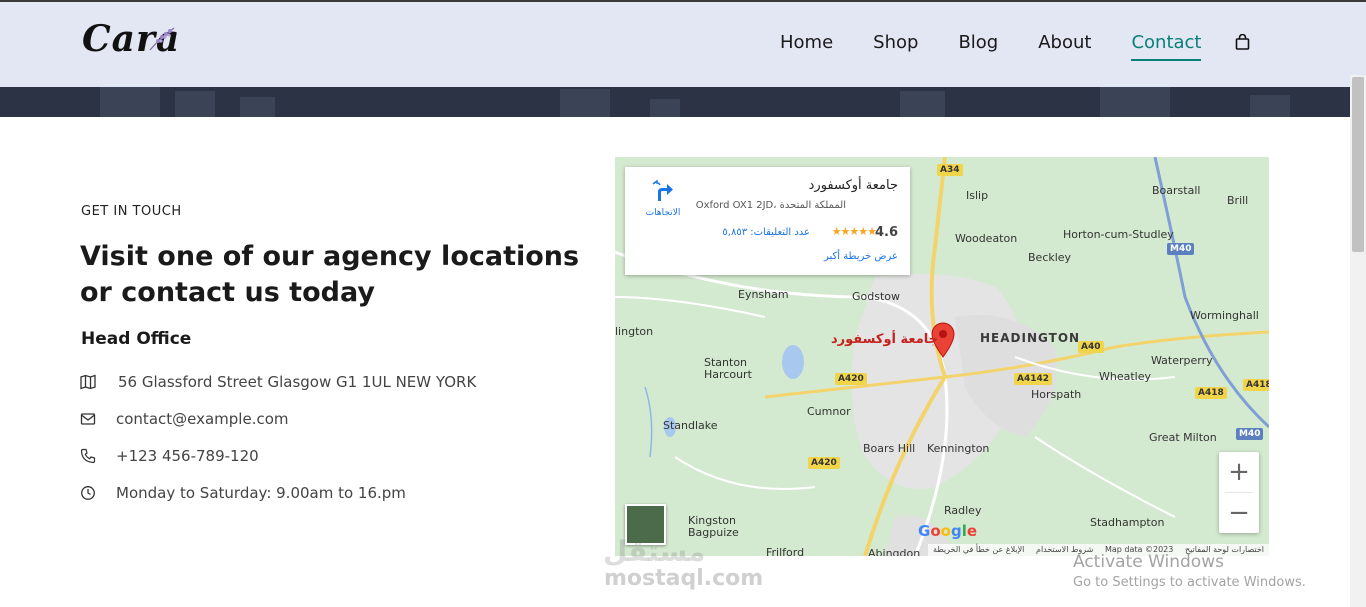 The width and height of the screenshot is (1366, 607). Describe the element at coordinates (1358, 164) in the screenshot. I see `scrollbar-thumb` at that location.